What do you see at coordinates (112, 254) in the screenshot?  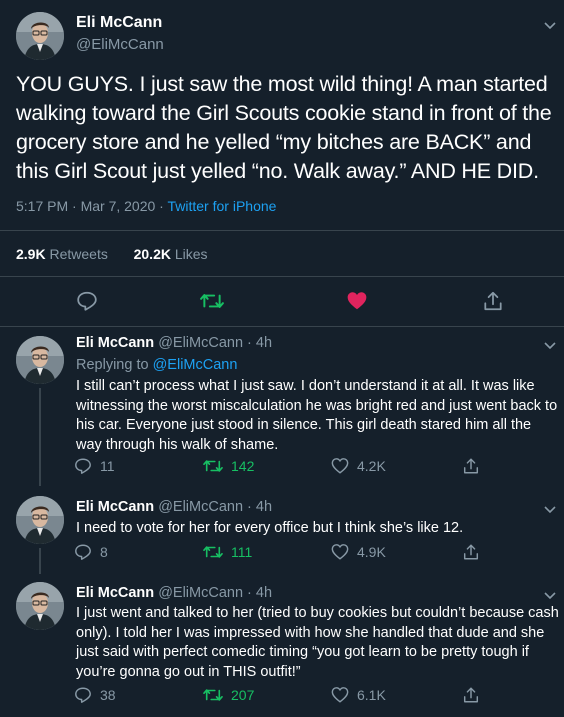 I see `tweet-stats: 2.9K Retweets 20.2K Likes` at bounding box center [112, 254].